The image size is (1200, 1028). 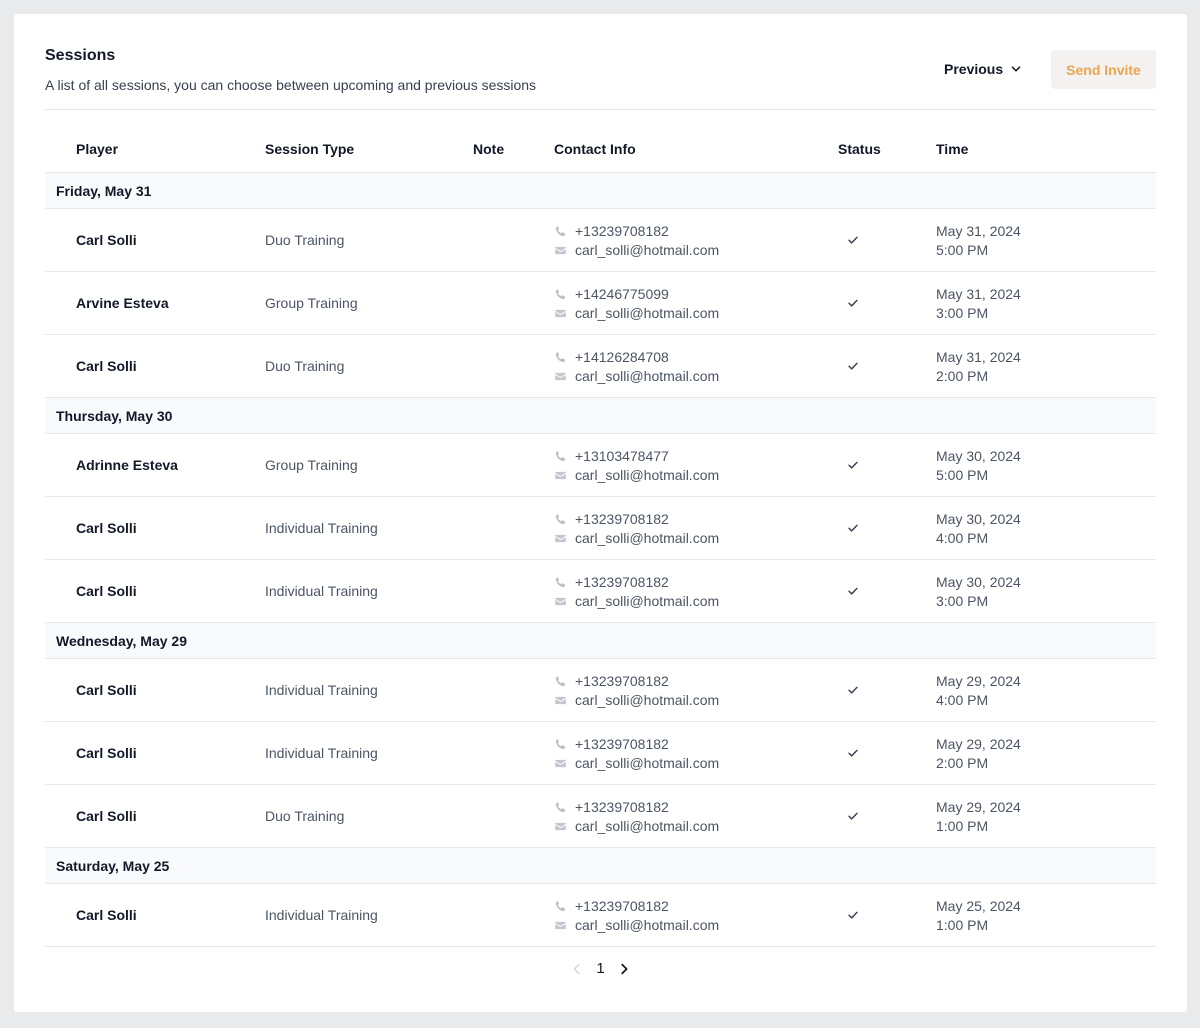 I want to click on pagination: 1, so click(x=600, y=968).